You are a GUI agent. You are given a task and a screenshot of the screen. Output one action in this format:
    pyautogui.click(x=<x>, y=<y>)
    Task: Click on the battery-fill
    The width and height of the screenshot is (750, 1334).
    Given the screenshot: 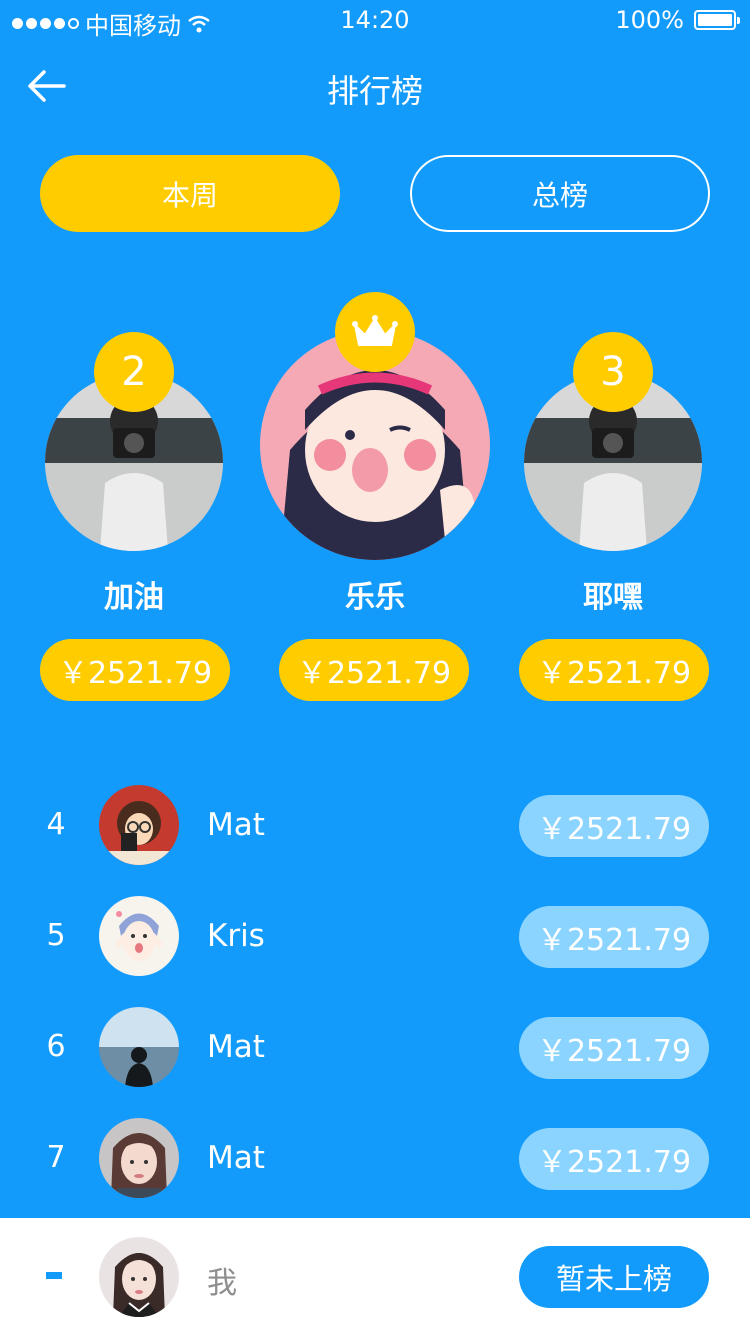 What is the action you would take?
    pyautogui.click(x=715, y=20)
    